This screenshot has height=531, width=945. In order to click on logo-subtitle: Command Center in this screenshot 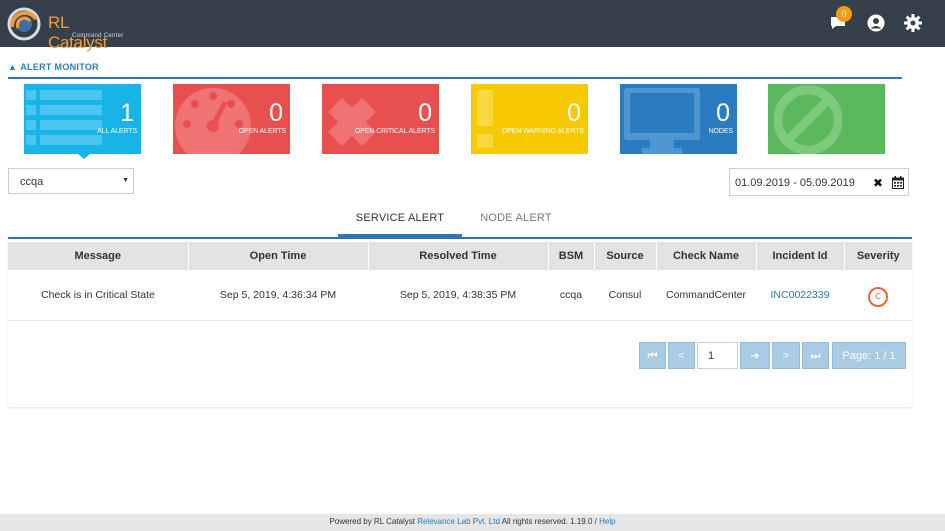, I will do `click(98, 36)`.